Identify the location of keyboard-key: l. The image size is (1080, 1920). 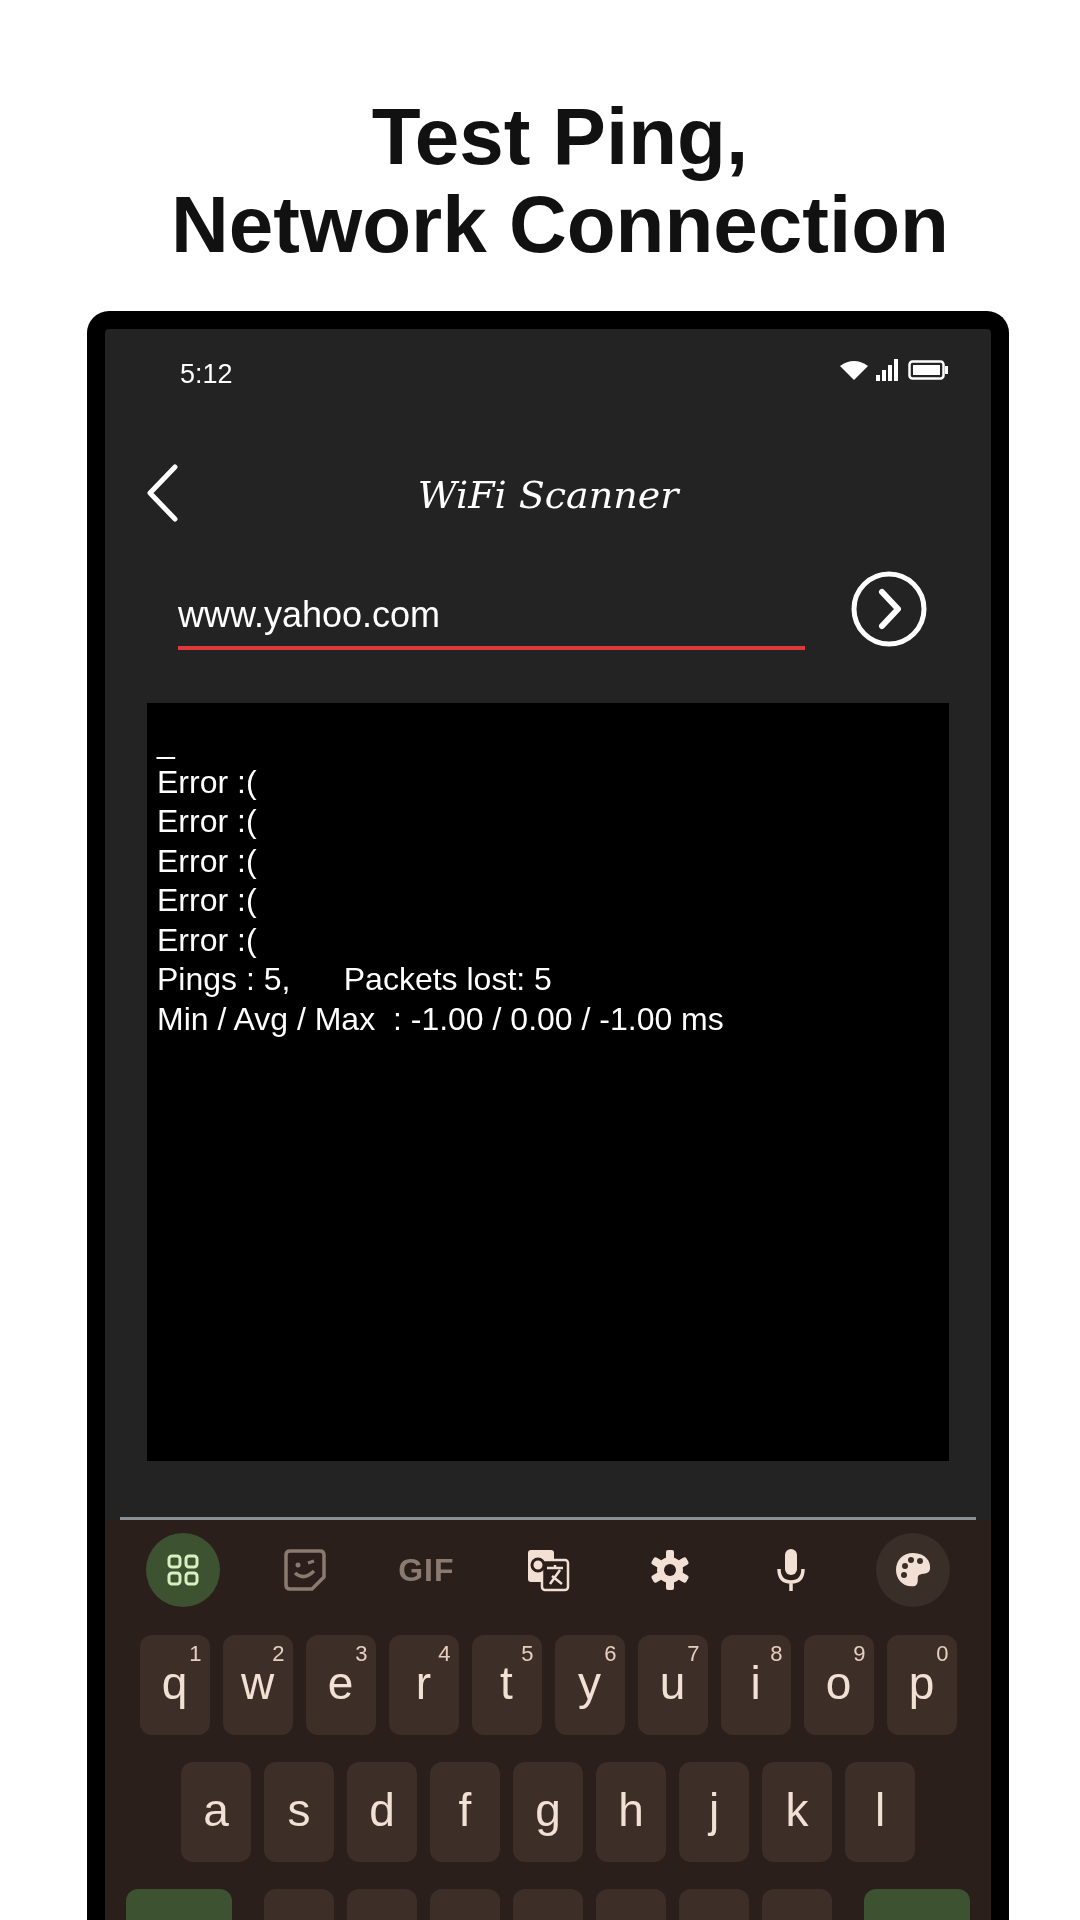
(880, 1812).